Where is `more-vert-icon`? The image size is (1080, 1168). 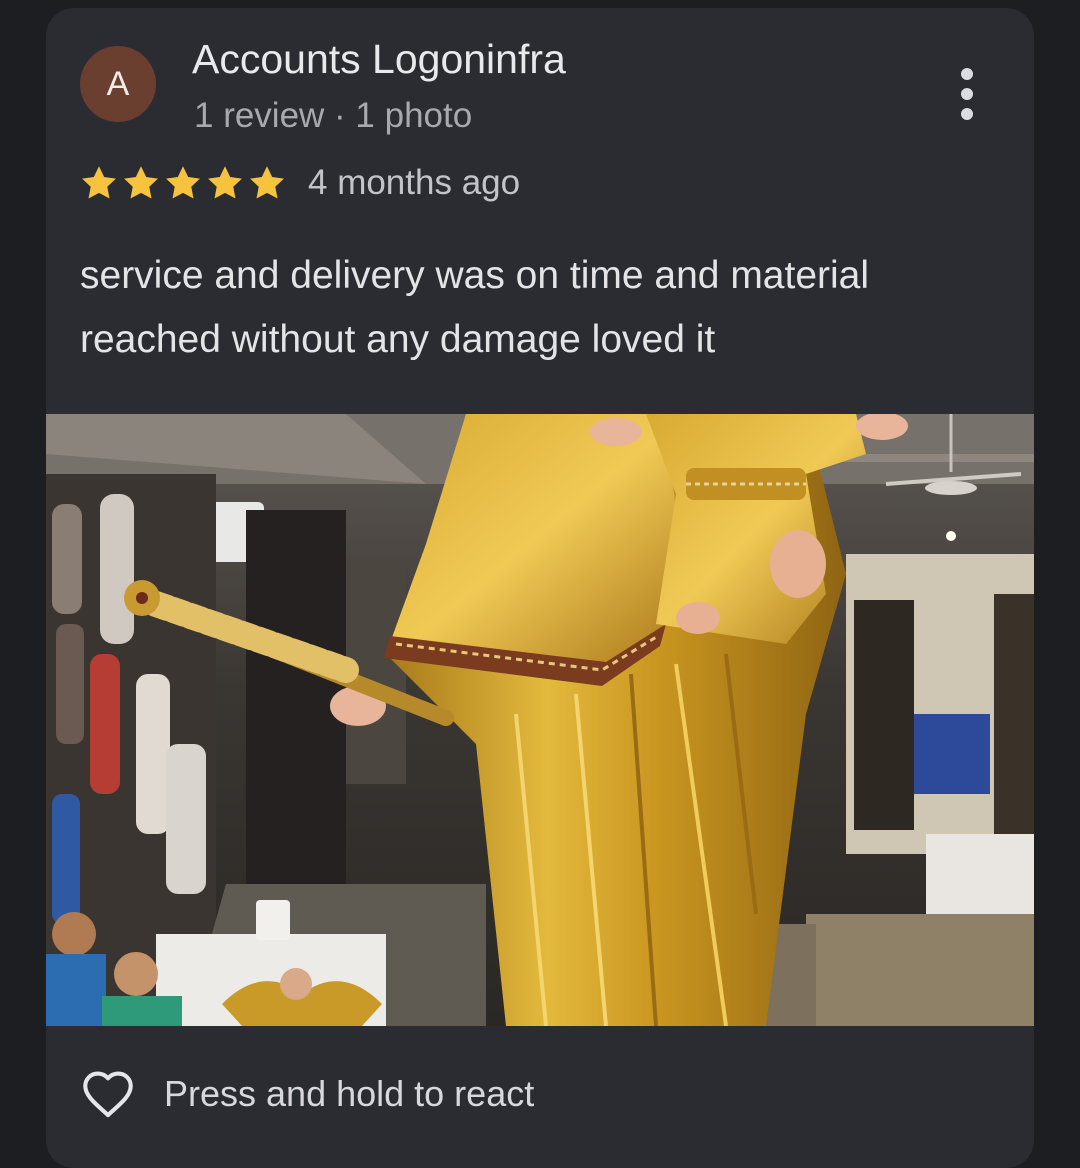
more-vert-icon is located at coordinates (967, 94).